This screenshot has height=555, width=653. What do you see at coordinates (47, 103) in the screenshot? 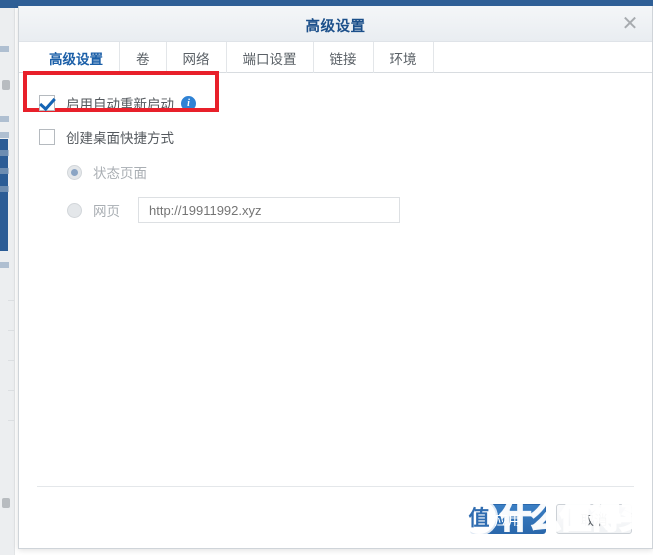
I see `auto-restart-checkbox` at bounding box center [47, 103].